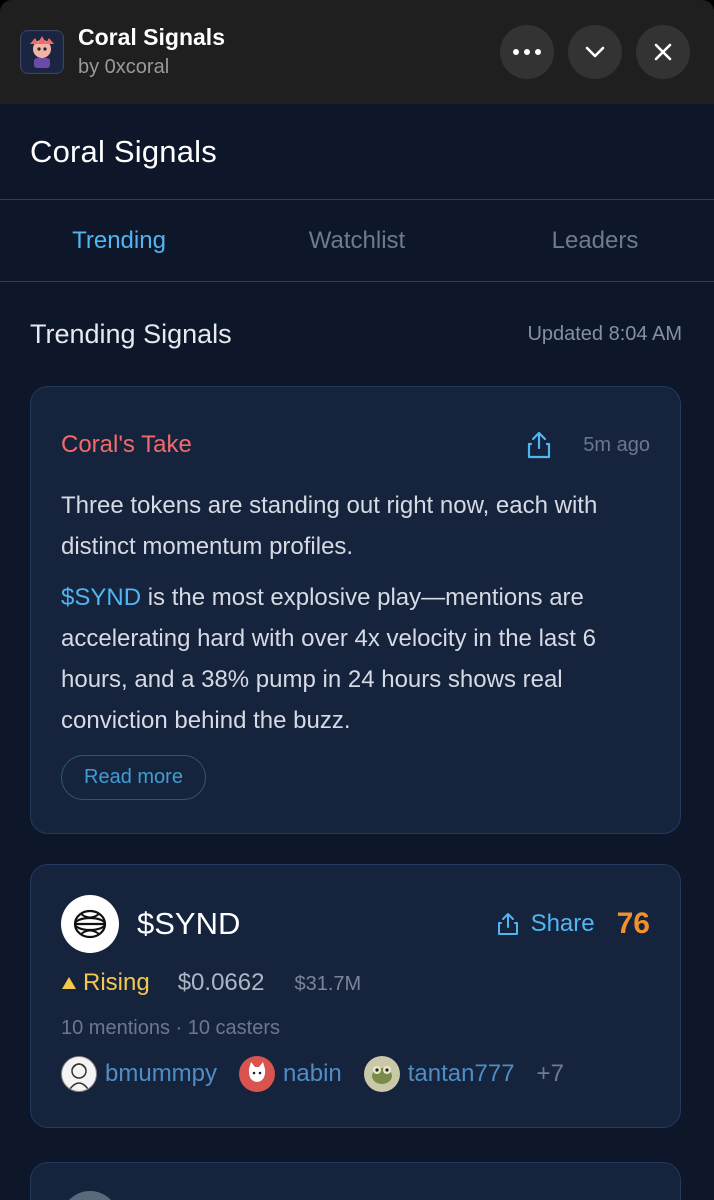  I want to click on token-card-partial, so click(355, 1181).